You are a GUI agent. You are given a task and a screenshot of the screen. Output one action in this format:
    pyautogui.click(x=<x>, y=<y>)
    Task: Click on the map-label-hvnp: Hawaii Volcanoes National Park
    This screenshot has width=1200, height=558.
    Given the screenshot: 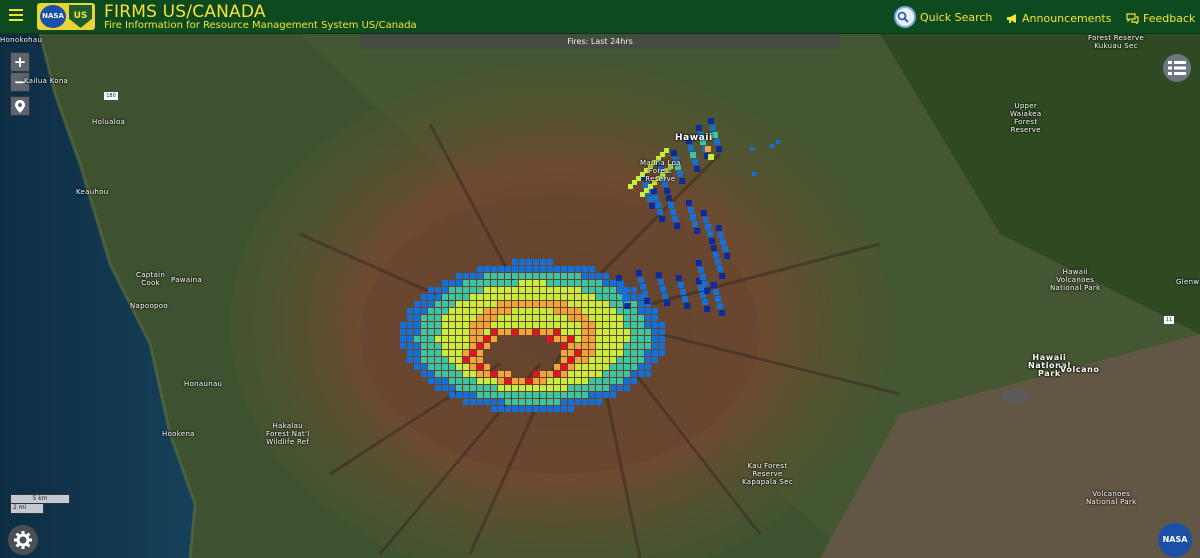 What is the action you would take?
    pyautogui.click(x=1075, y=280)
    